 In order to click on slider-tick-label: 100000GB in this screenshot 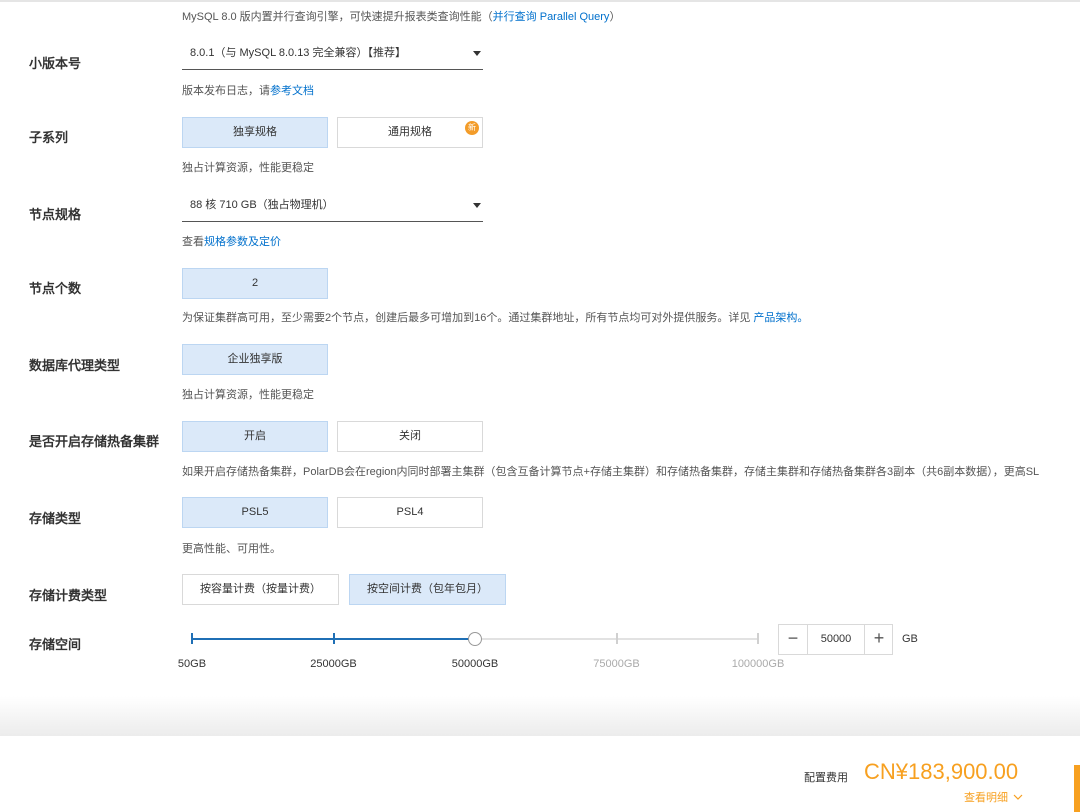, I will do `click(758, 664)`.